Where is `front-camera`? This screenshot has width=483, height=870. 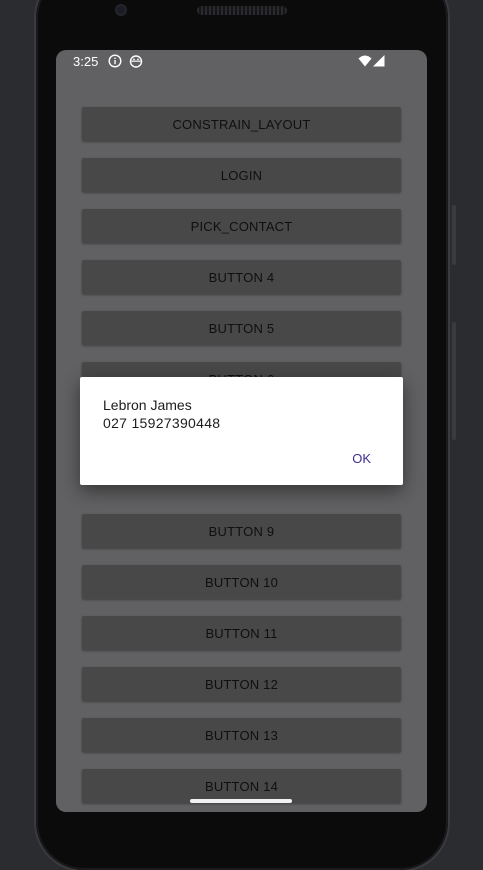 front-camera is located at coordinates (121, 10).